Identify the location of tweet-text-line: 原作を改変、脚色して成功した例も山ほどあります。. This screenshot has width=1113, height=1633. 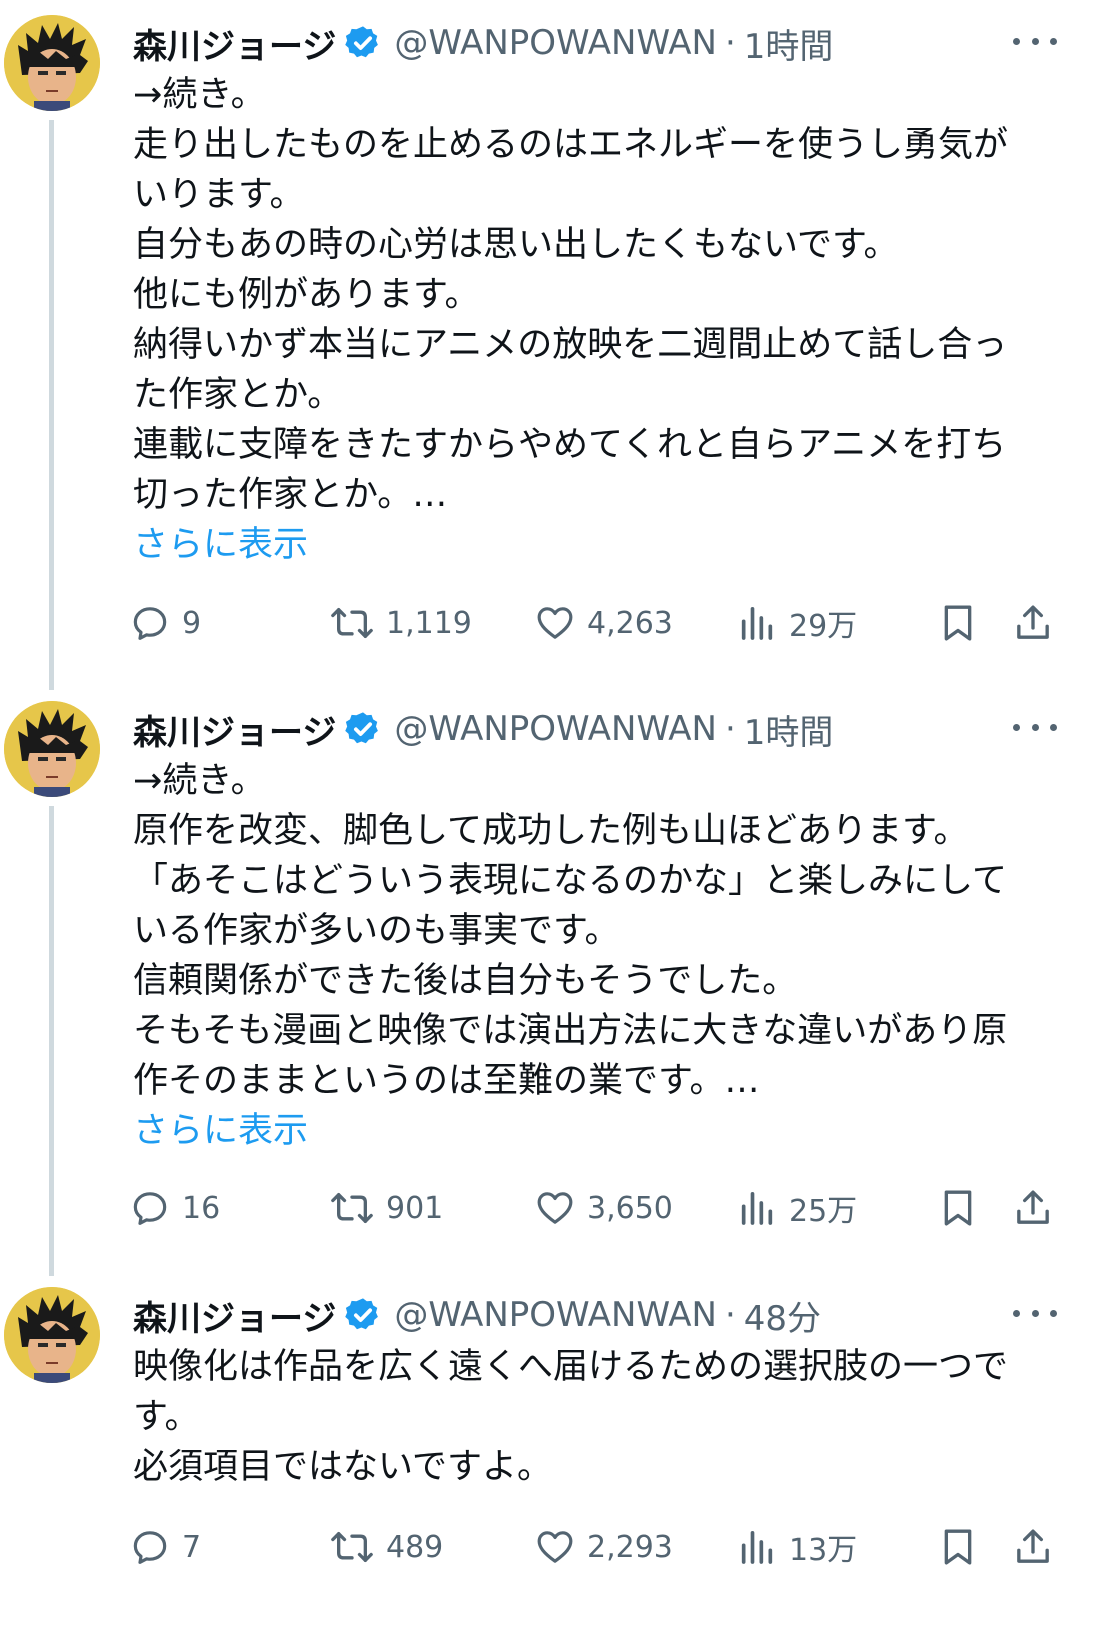
(551, 831).